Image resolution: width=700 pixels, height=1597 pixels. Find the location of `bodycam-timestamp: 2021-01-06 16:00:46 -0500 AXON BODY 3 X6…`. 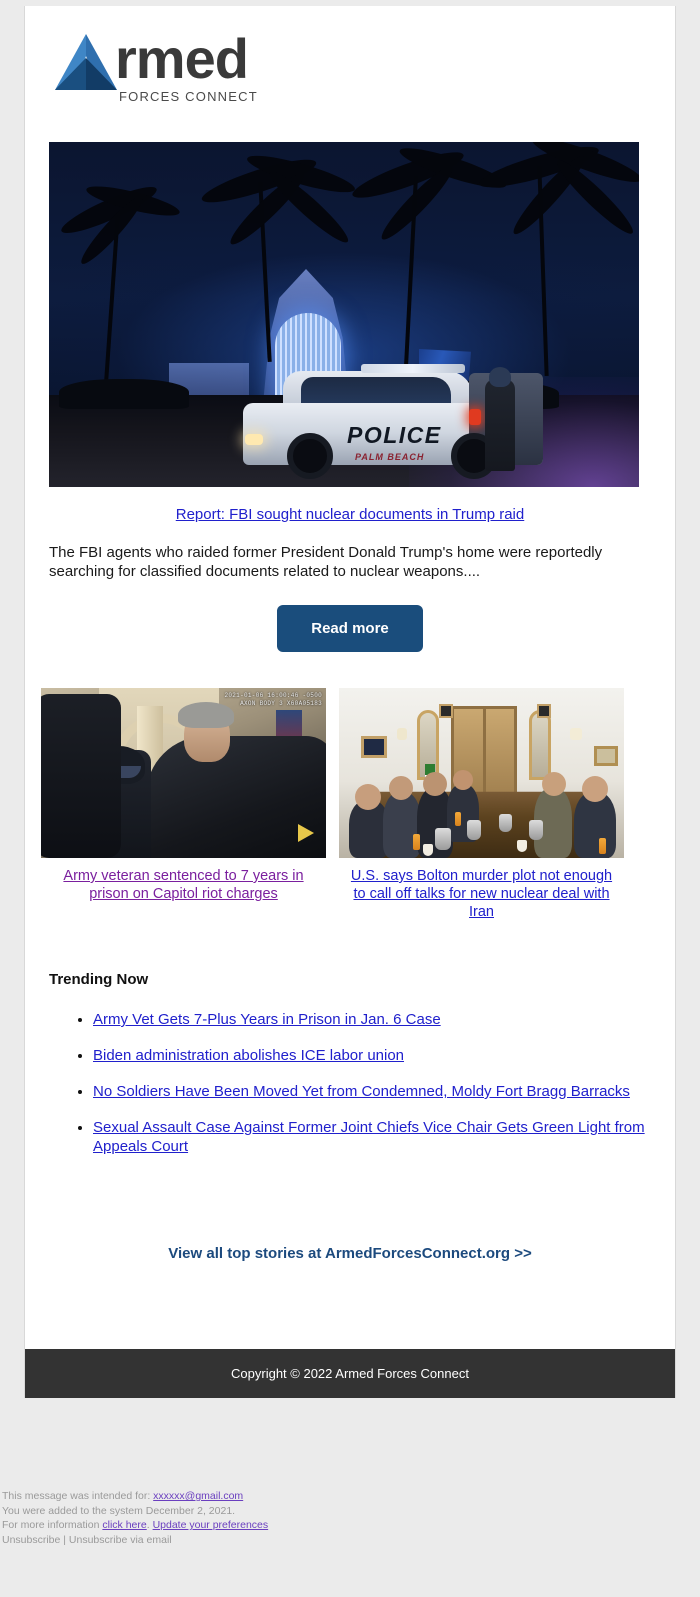

bodycam-timestamp: 2021-01-06 16:00:46 -0500 AXON BODY 3 X6… is located at coordinates (273, 700).